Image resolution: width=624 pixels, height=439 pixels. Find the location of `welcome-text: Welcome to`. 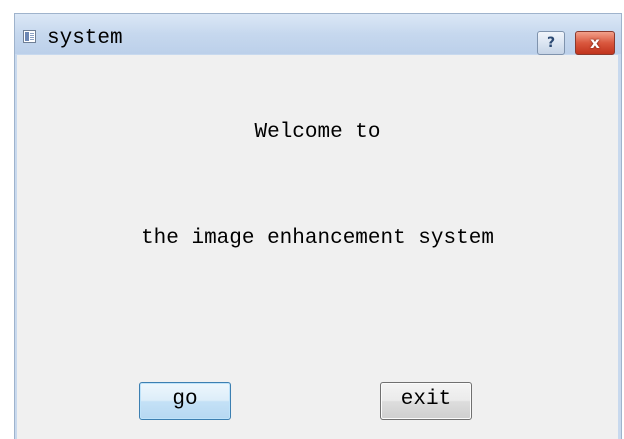

welcome-text: Welcome to is located at coordinates (317, 132).